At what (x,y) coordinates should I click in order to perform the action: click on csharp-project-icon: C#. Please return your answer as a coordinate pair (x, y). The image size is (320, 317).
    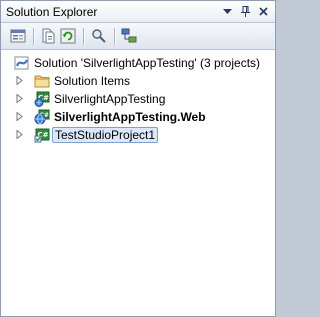
    Looking at the image, I should click on (42, 99).